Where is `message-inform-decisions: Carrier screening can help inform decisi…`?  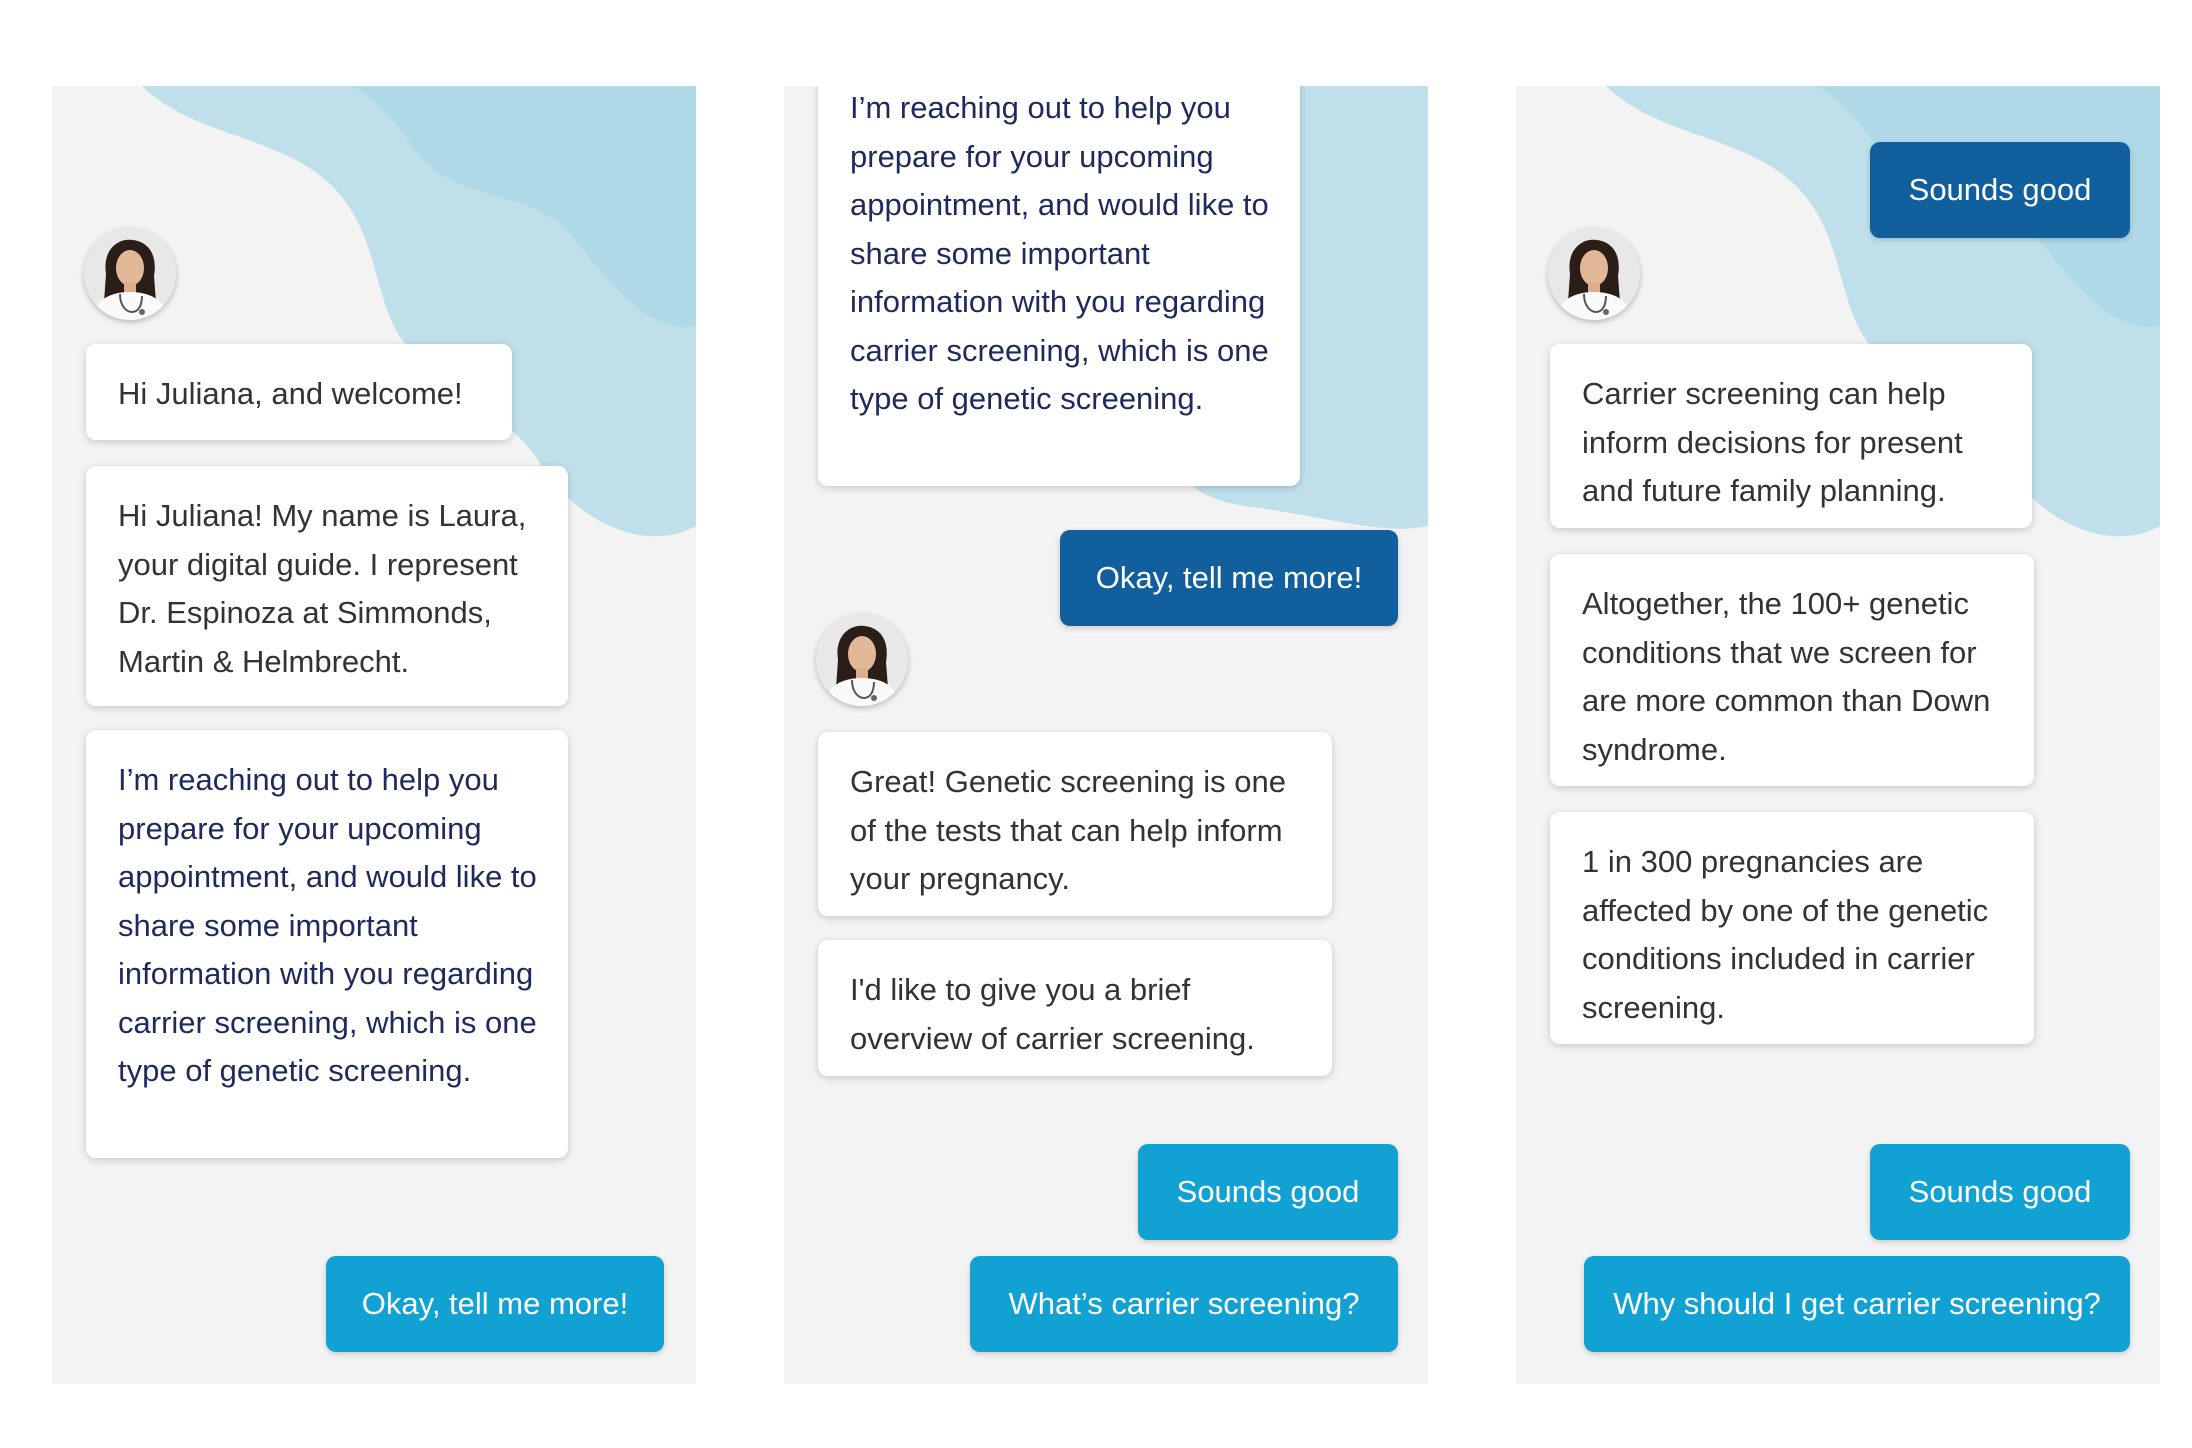
message-inform-decisions: Carrier screening can help inform decisi… is located at coordinates (1791, 436).